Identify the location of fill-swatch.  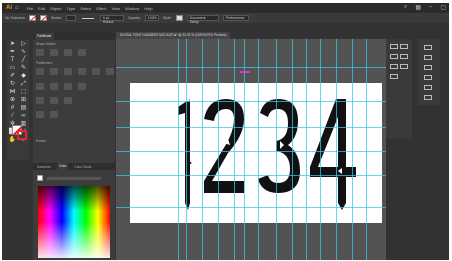
(32, 18).